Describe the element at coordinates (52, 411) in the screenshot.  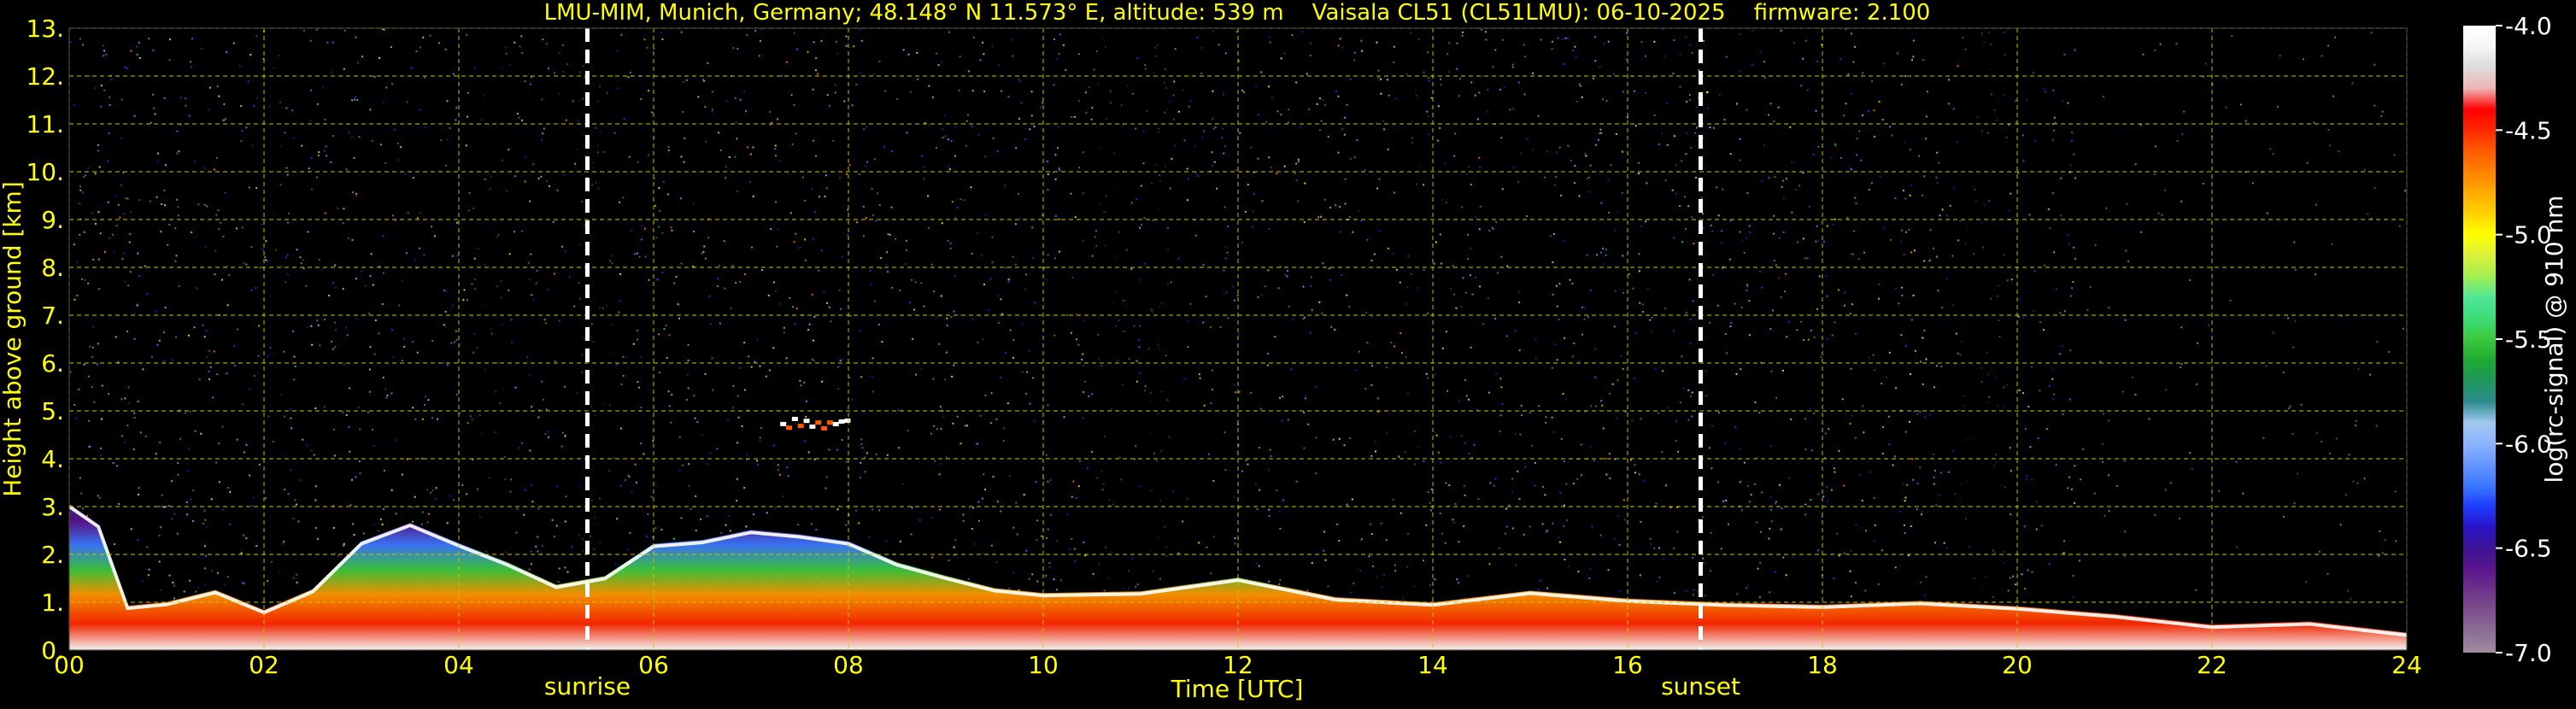
I see `y-tick-label: 5.` at that location.